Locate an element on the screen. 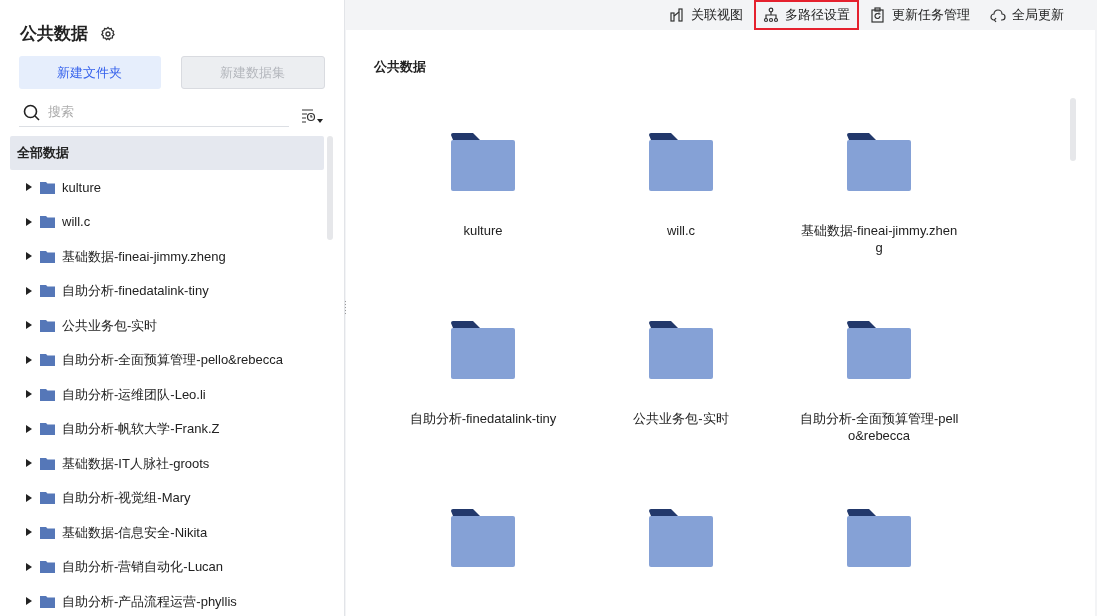  cloud-icon is located at coordinates (998, 15).